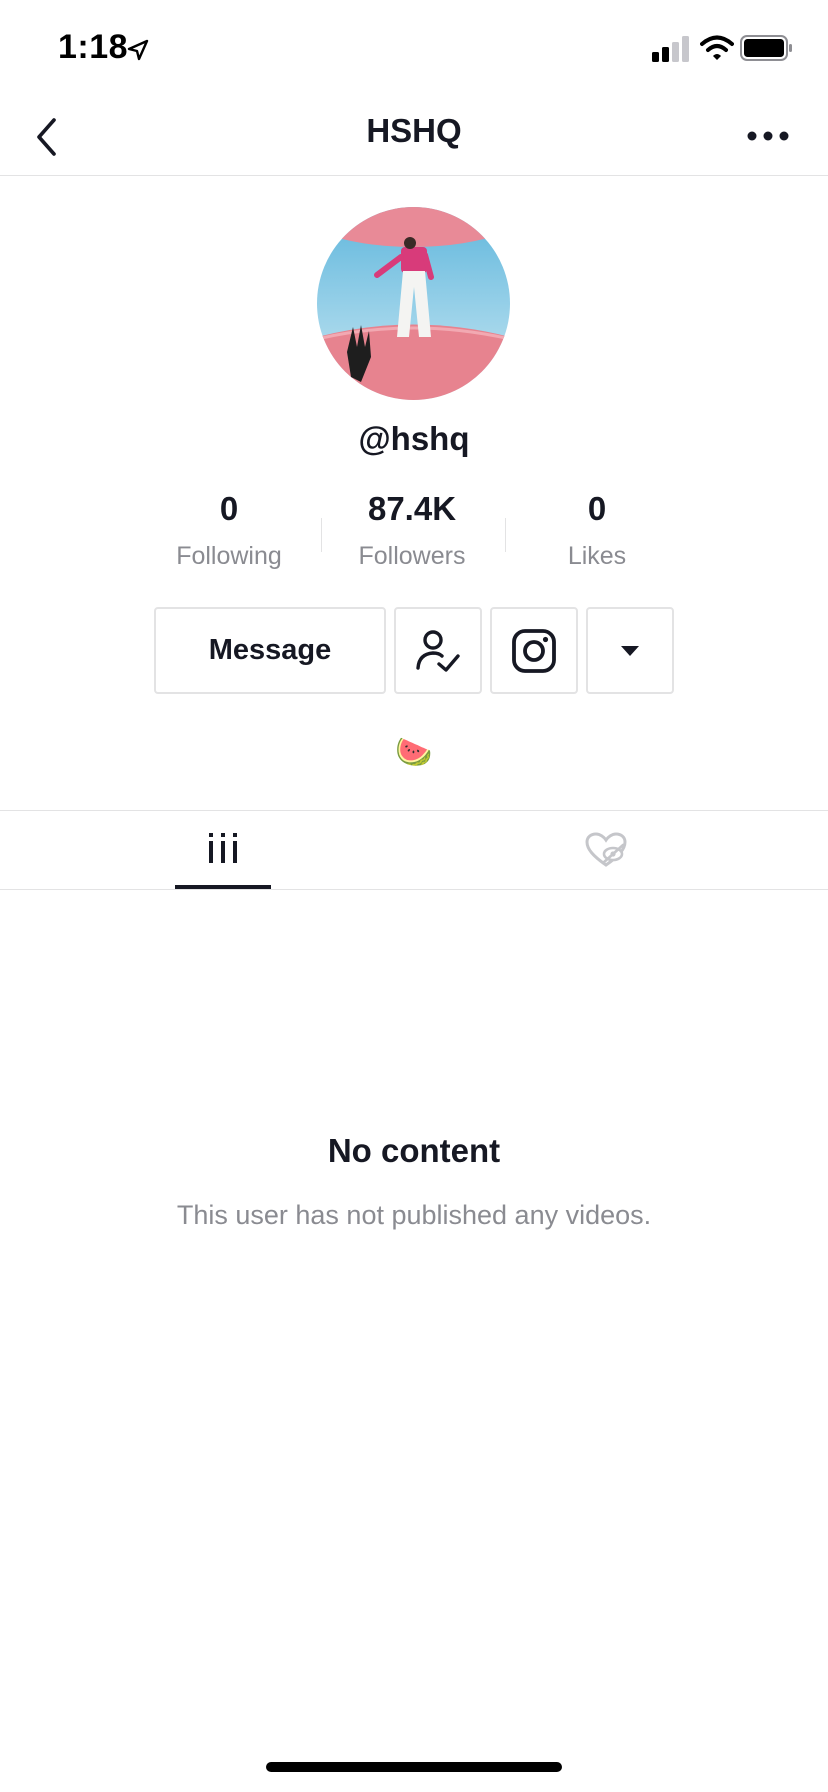 The image size is (828, 1792). I want to click on caret-down-icon, so click(630, 650).